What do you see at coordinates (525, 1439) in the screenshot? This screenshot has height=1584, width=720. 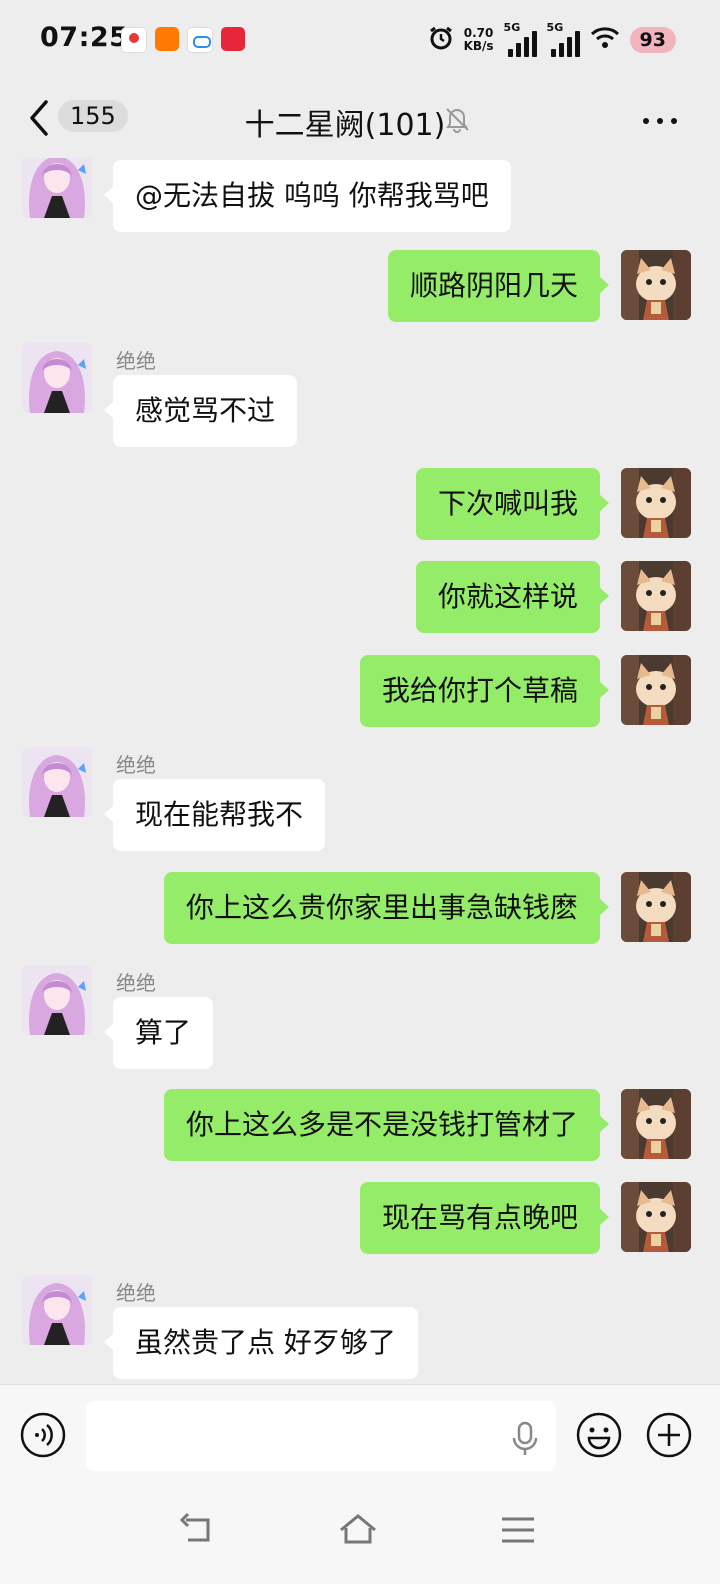 I see `microphone-icon` at bounding box center [525, 1439].